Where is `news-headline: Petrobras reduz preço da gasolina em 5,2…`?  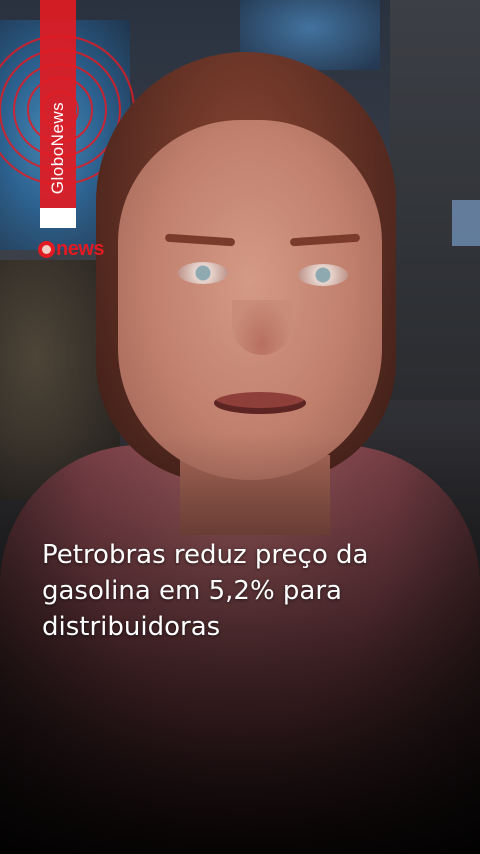
news-headline: Petrobras reduz preço da gasolina em 5,2… is located at coordinates (232, 591).